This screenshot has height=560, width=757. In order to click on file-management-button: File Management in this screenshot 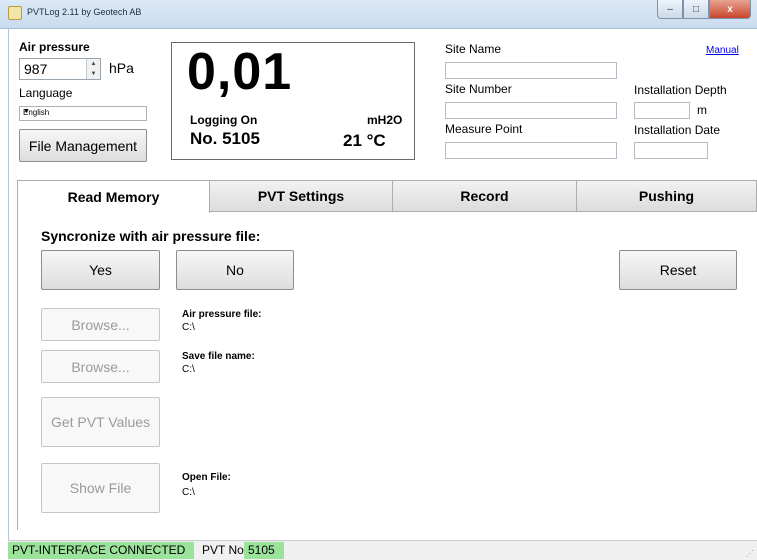, I will do `click(83, 145)`.